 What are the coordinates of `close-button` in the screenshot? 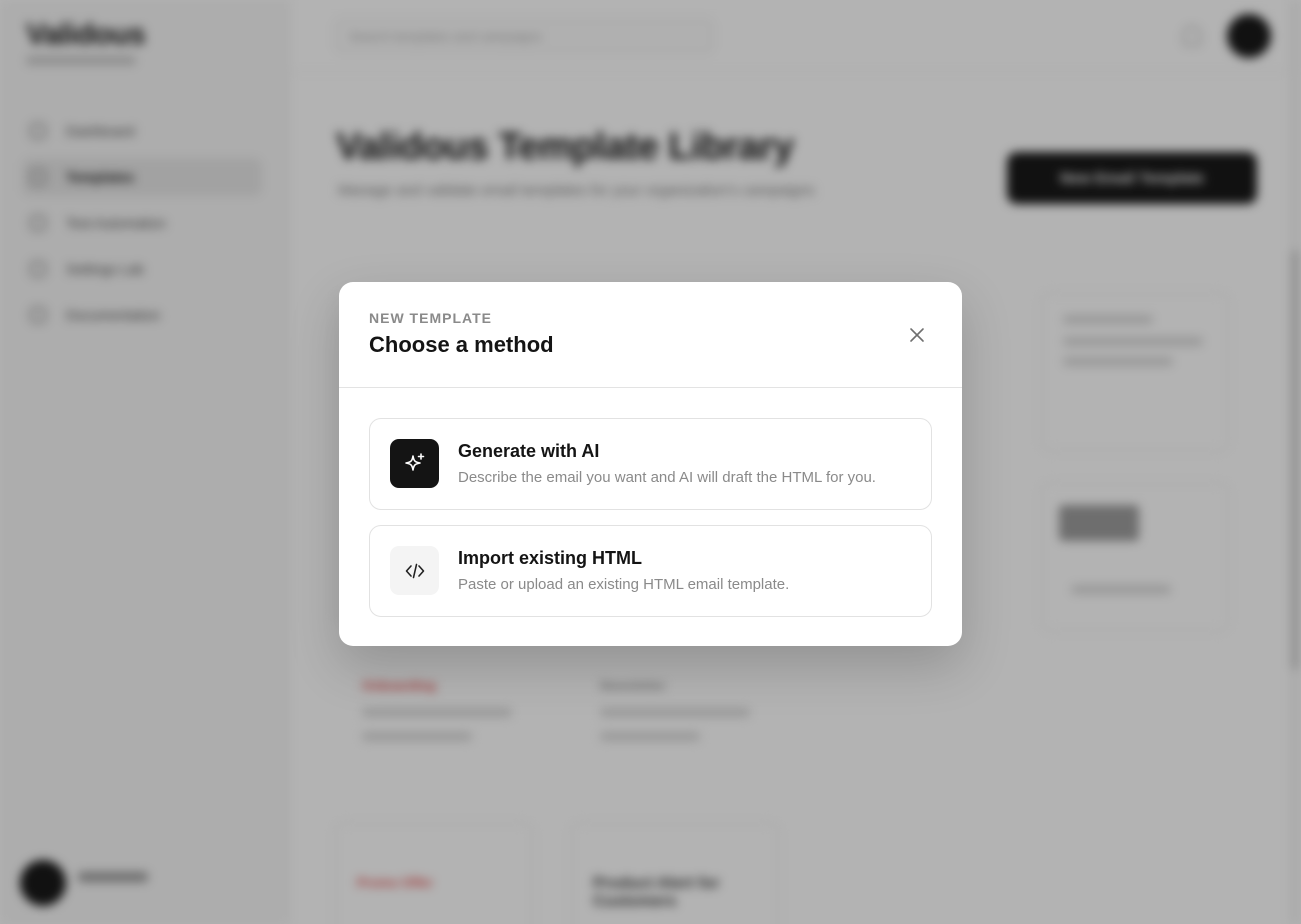 It's located at (917, 335).